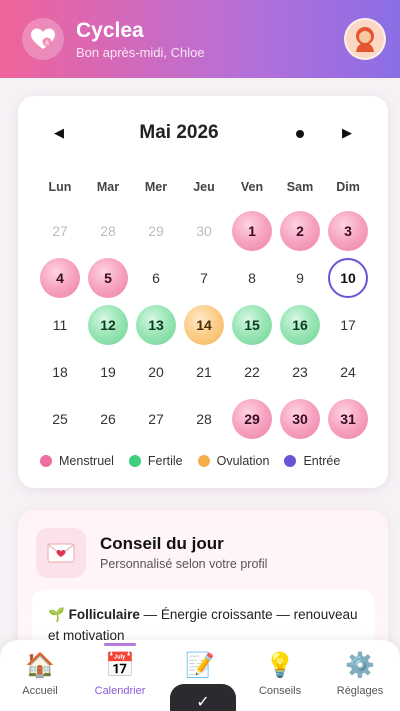 Image resolution: width=400 pixels, height=711 pixels. Describe the element at coordinates (204, 187) in the screenshot. I see `weekday-label: Jeu` at that location.